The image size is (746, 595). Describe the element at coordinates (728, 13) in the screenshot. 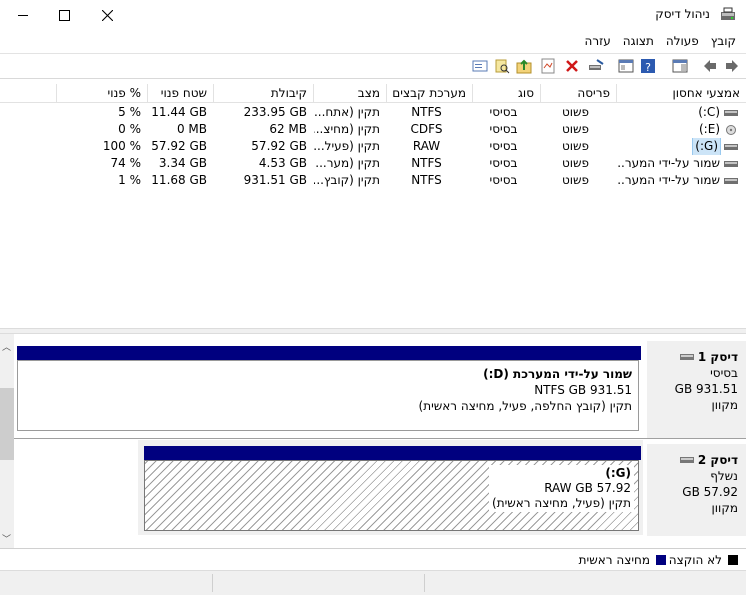

I see `disk-management-app-icon` at that location.